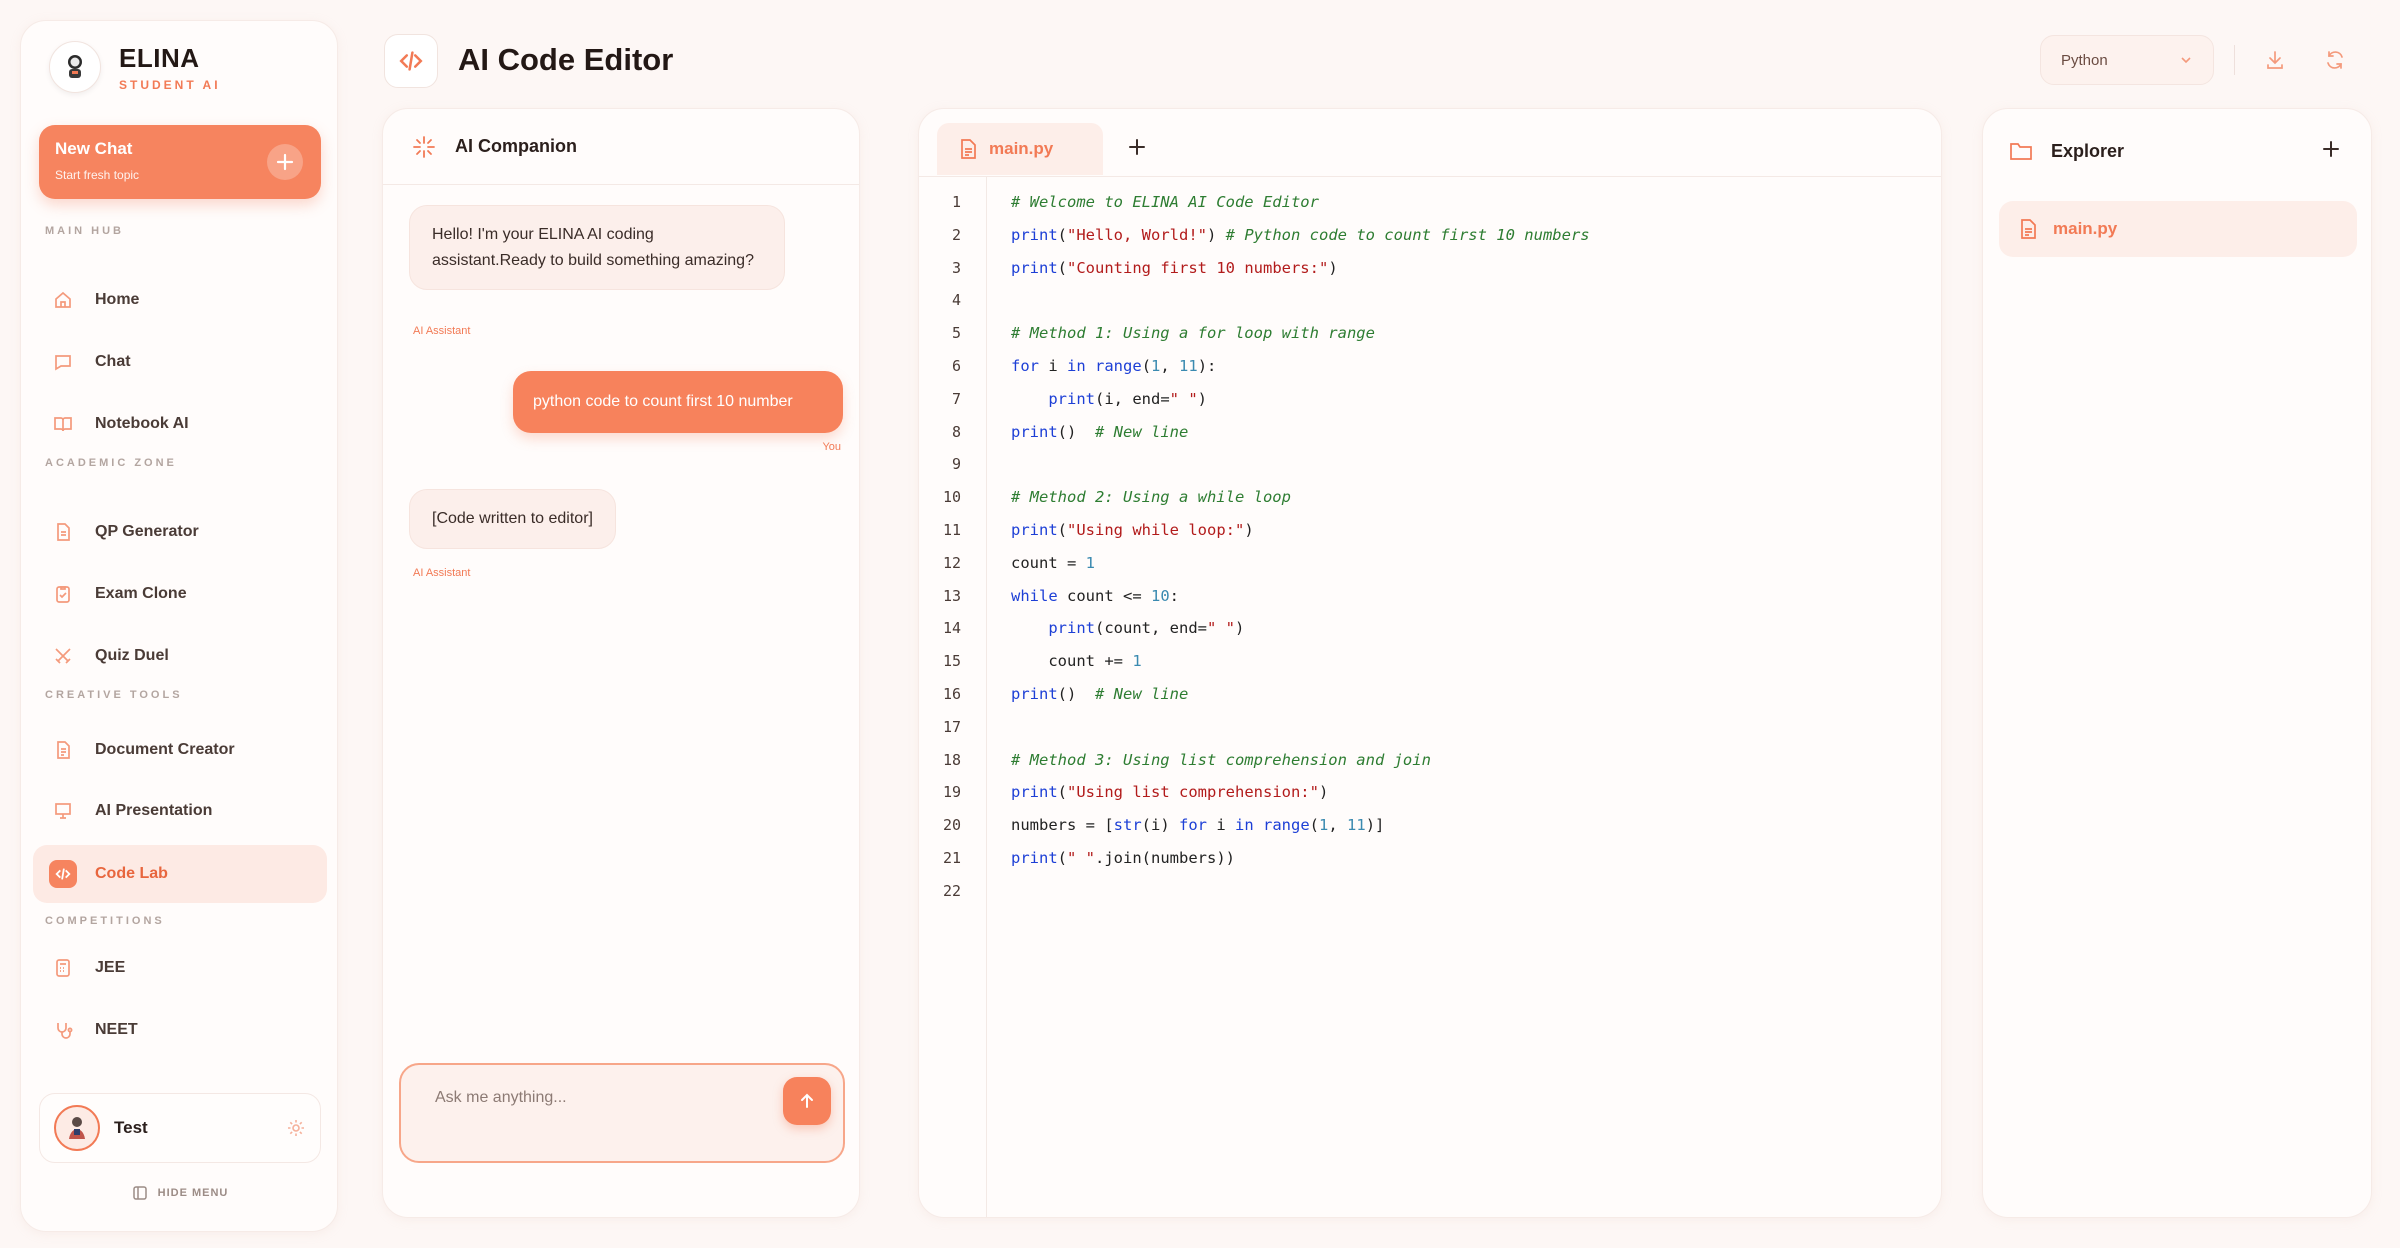  Describe the element at coordinates (180, 1030) in the screenshot. I see `sidebar-item-neet: NEET` at that location.